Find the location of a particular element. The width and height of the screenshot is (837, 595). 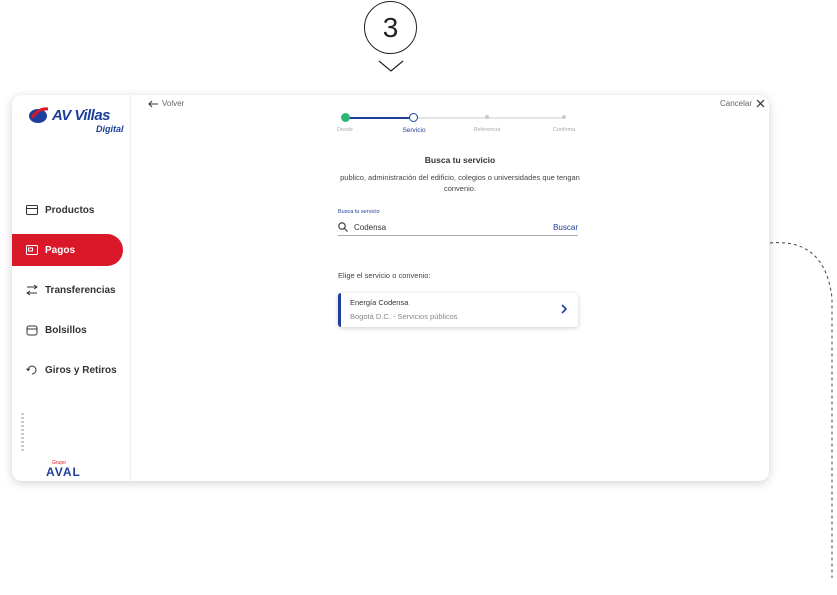

sidebar-item-label: Bolsillos is located at coordinates (66, 330).